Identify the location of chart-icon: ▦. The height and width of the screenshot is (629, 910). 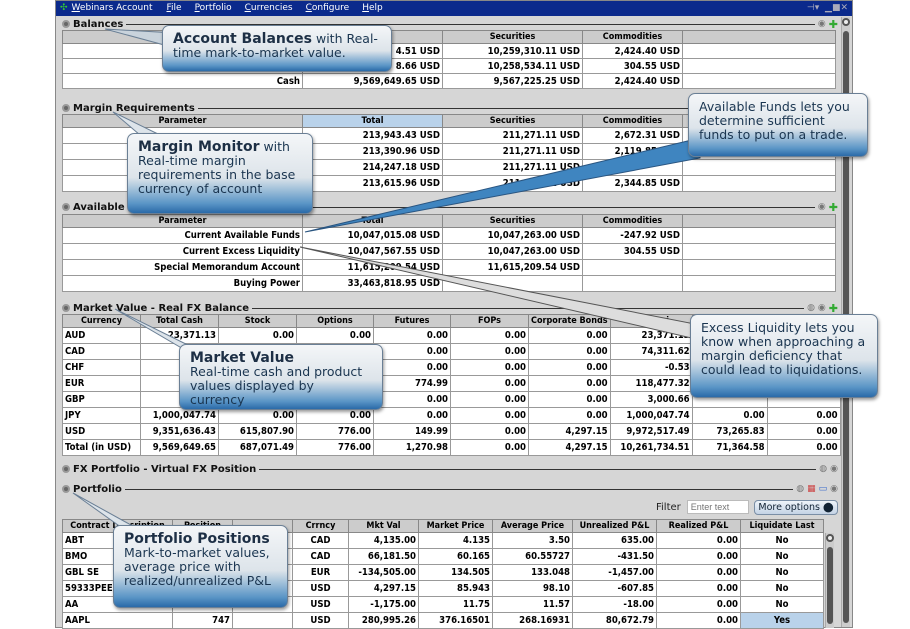
(811, 489).